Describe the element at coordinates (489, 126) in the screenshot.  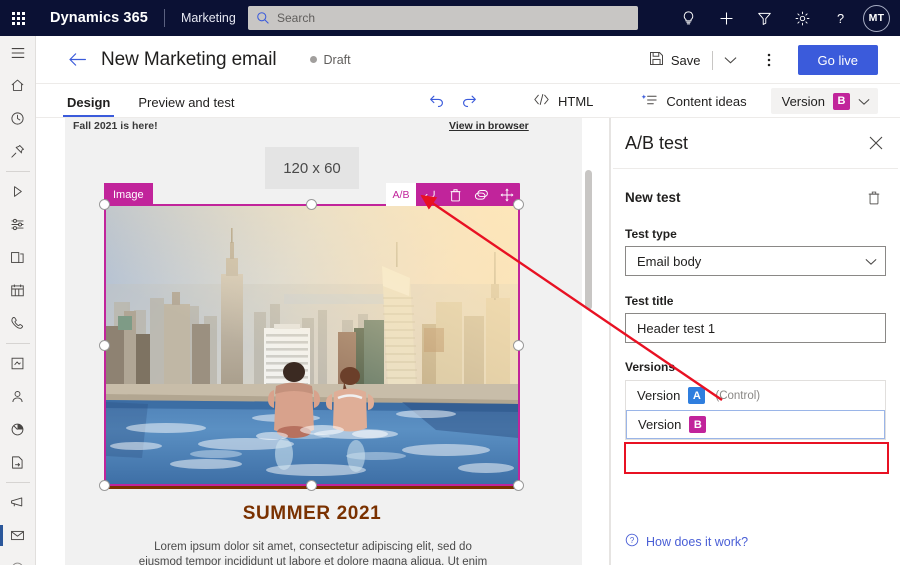
I see `view-in-browser-link: View in browser` at that location.